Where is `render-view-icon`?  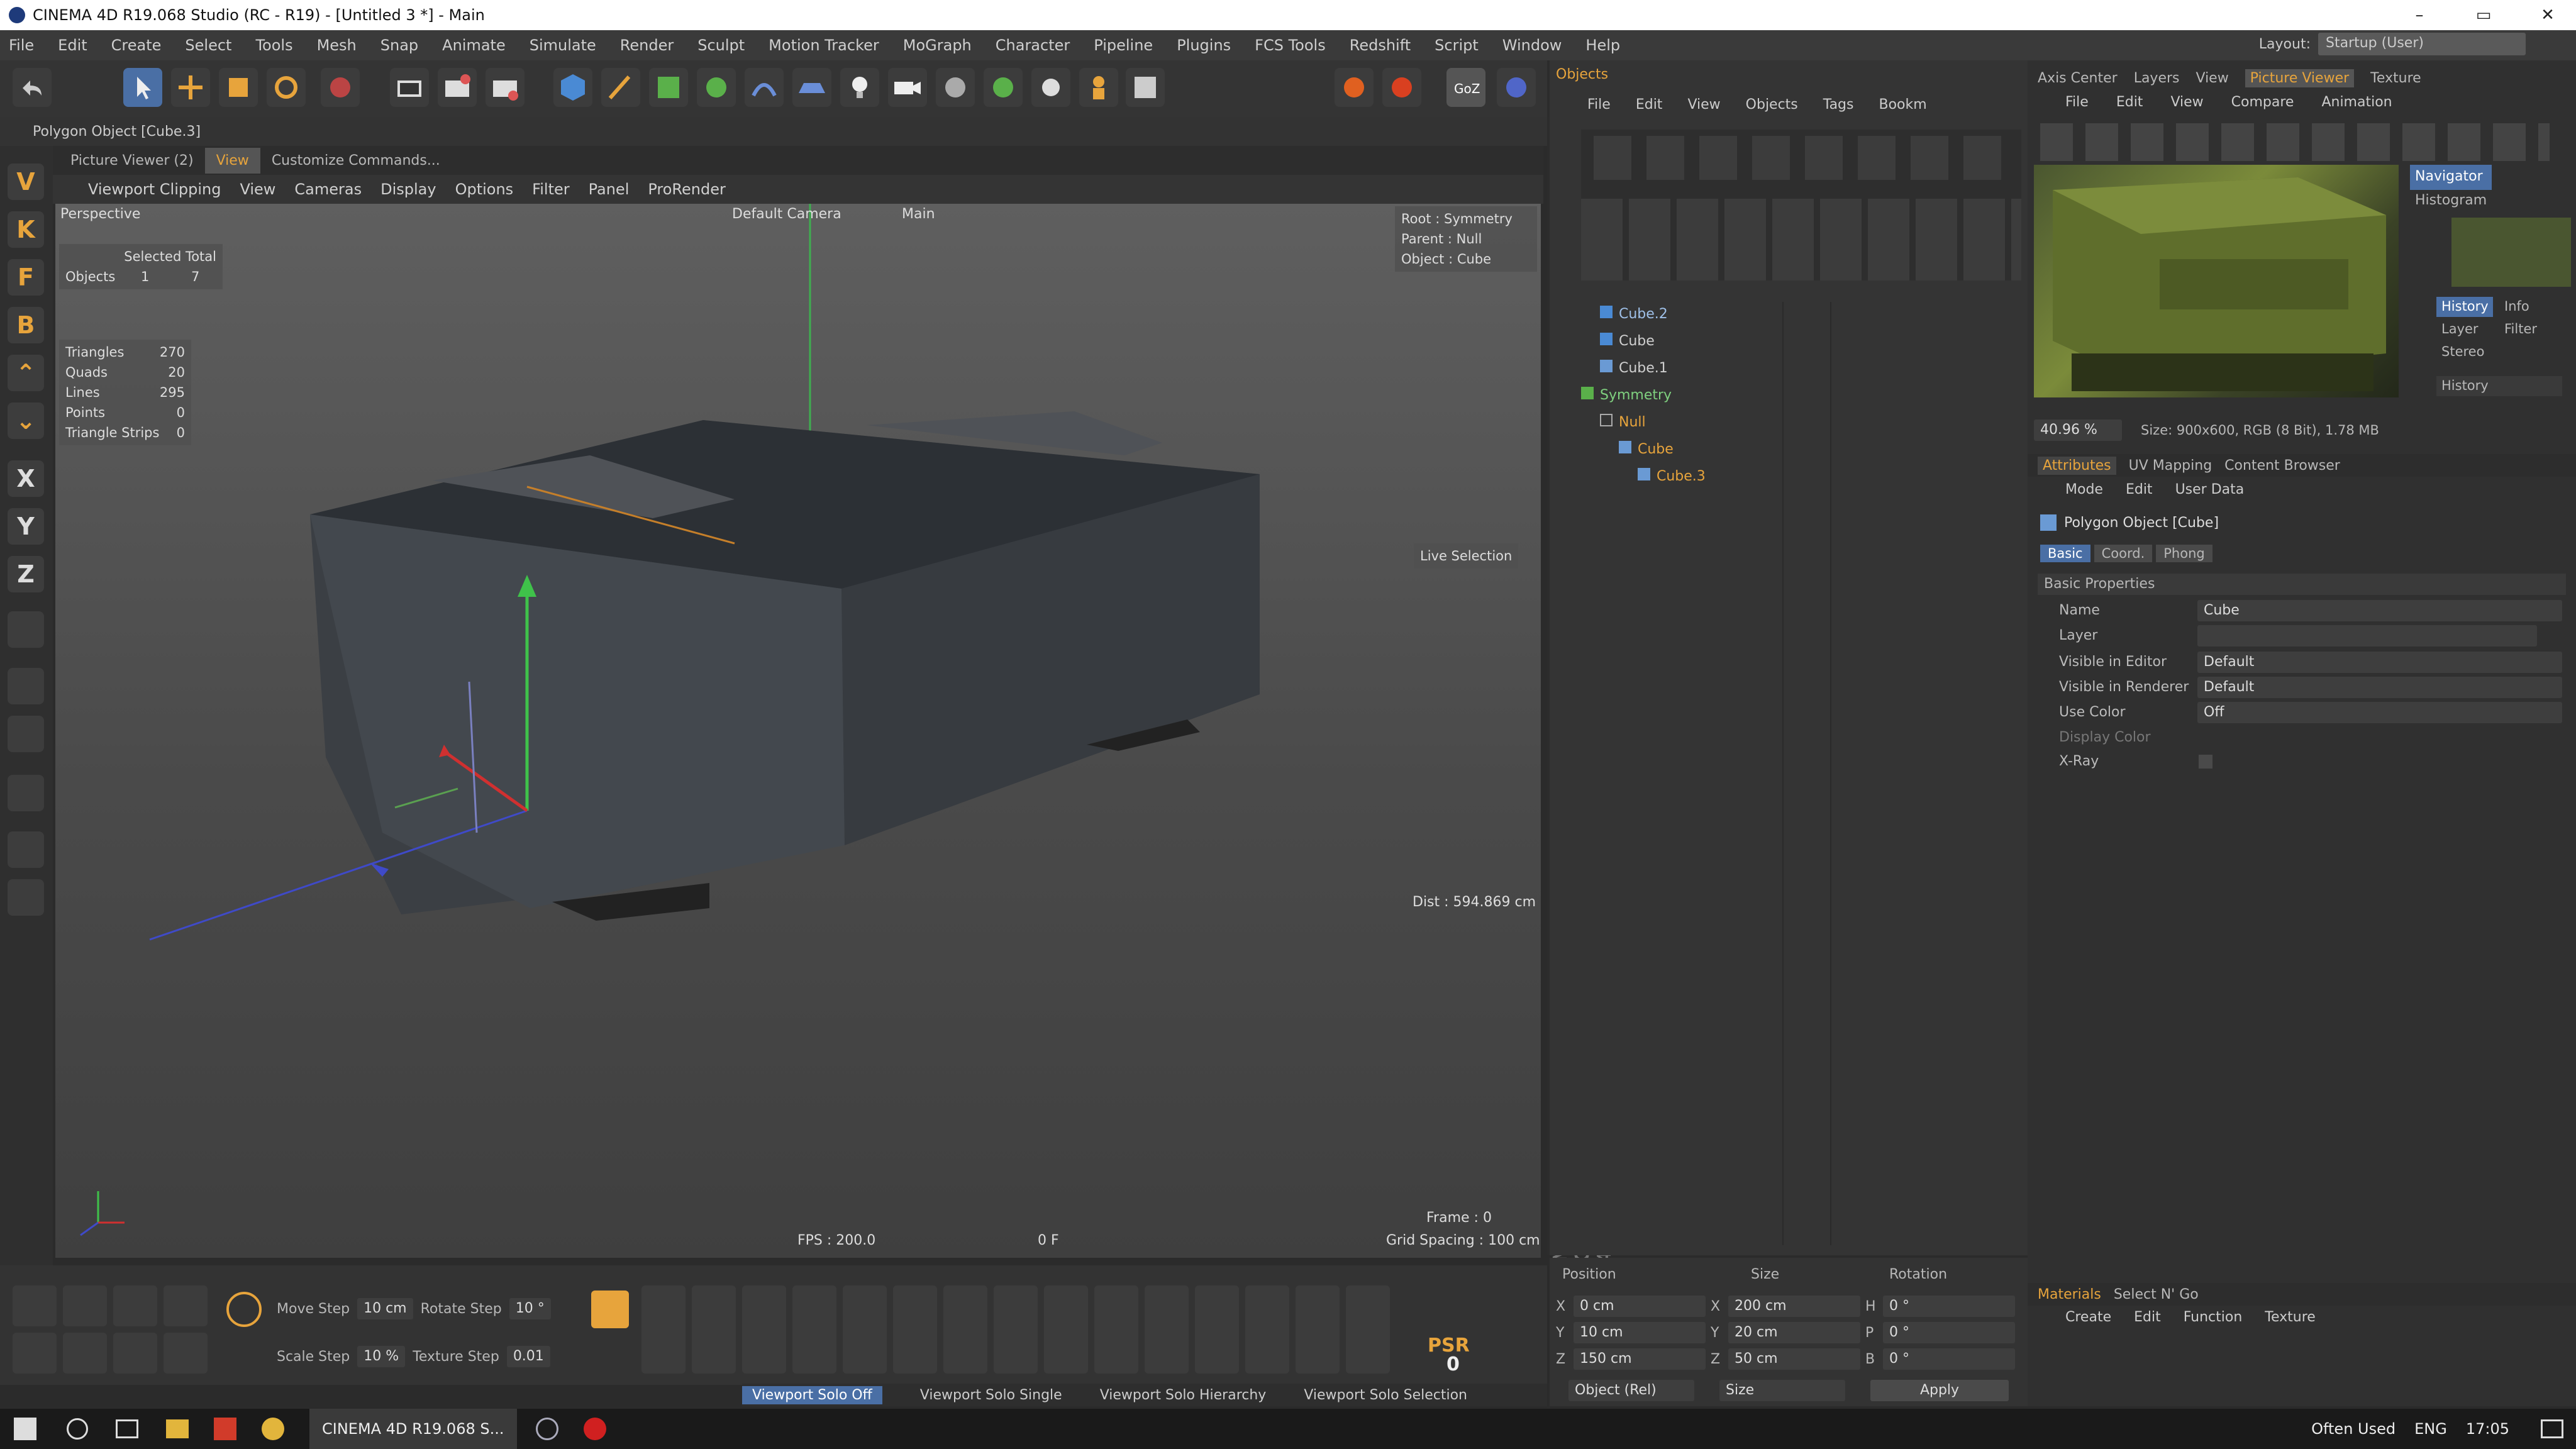 render-view-icon is located at coordinates (409, 87).